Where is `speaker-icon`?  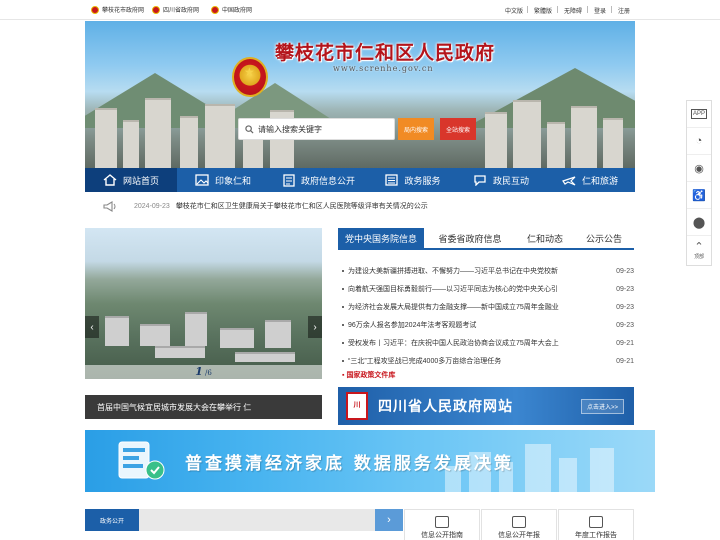 speaker-icon is located at coordinates (109, 206).